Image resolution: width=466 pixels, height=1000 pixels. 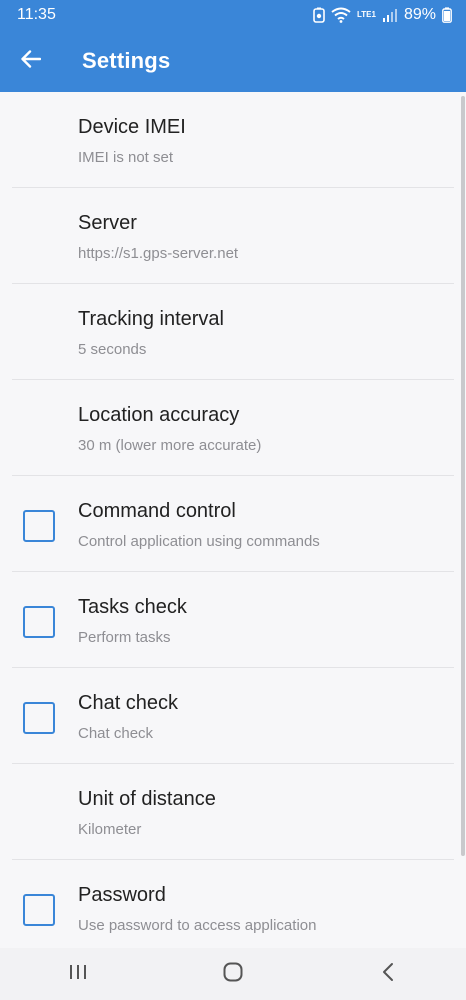 What do you see at coordinates (39, 718) in the screenshot?
I see `chat-check-checkbox` at bounding box center [39, 718].